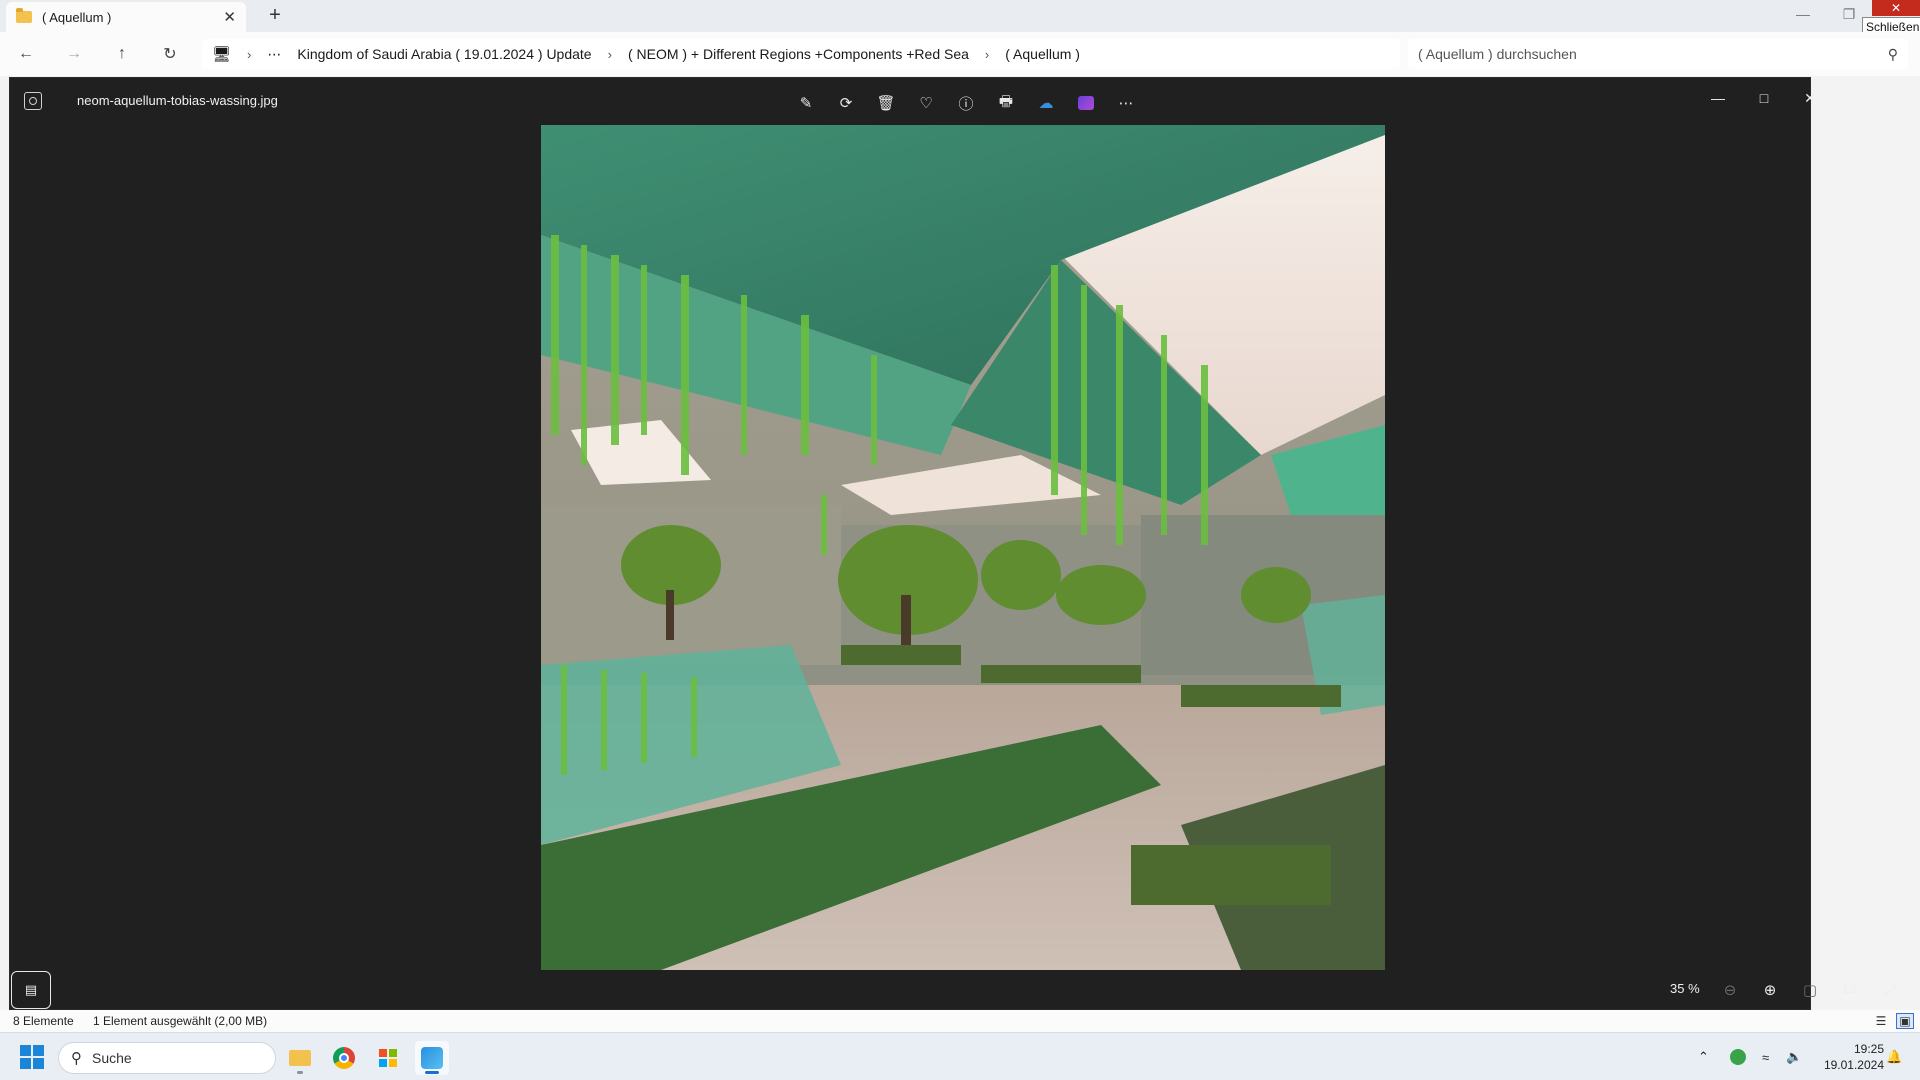 The width and height of the screenshot is (1920, 1080). I want to click on viewer-maximize-button: □, so click(1764, 98).